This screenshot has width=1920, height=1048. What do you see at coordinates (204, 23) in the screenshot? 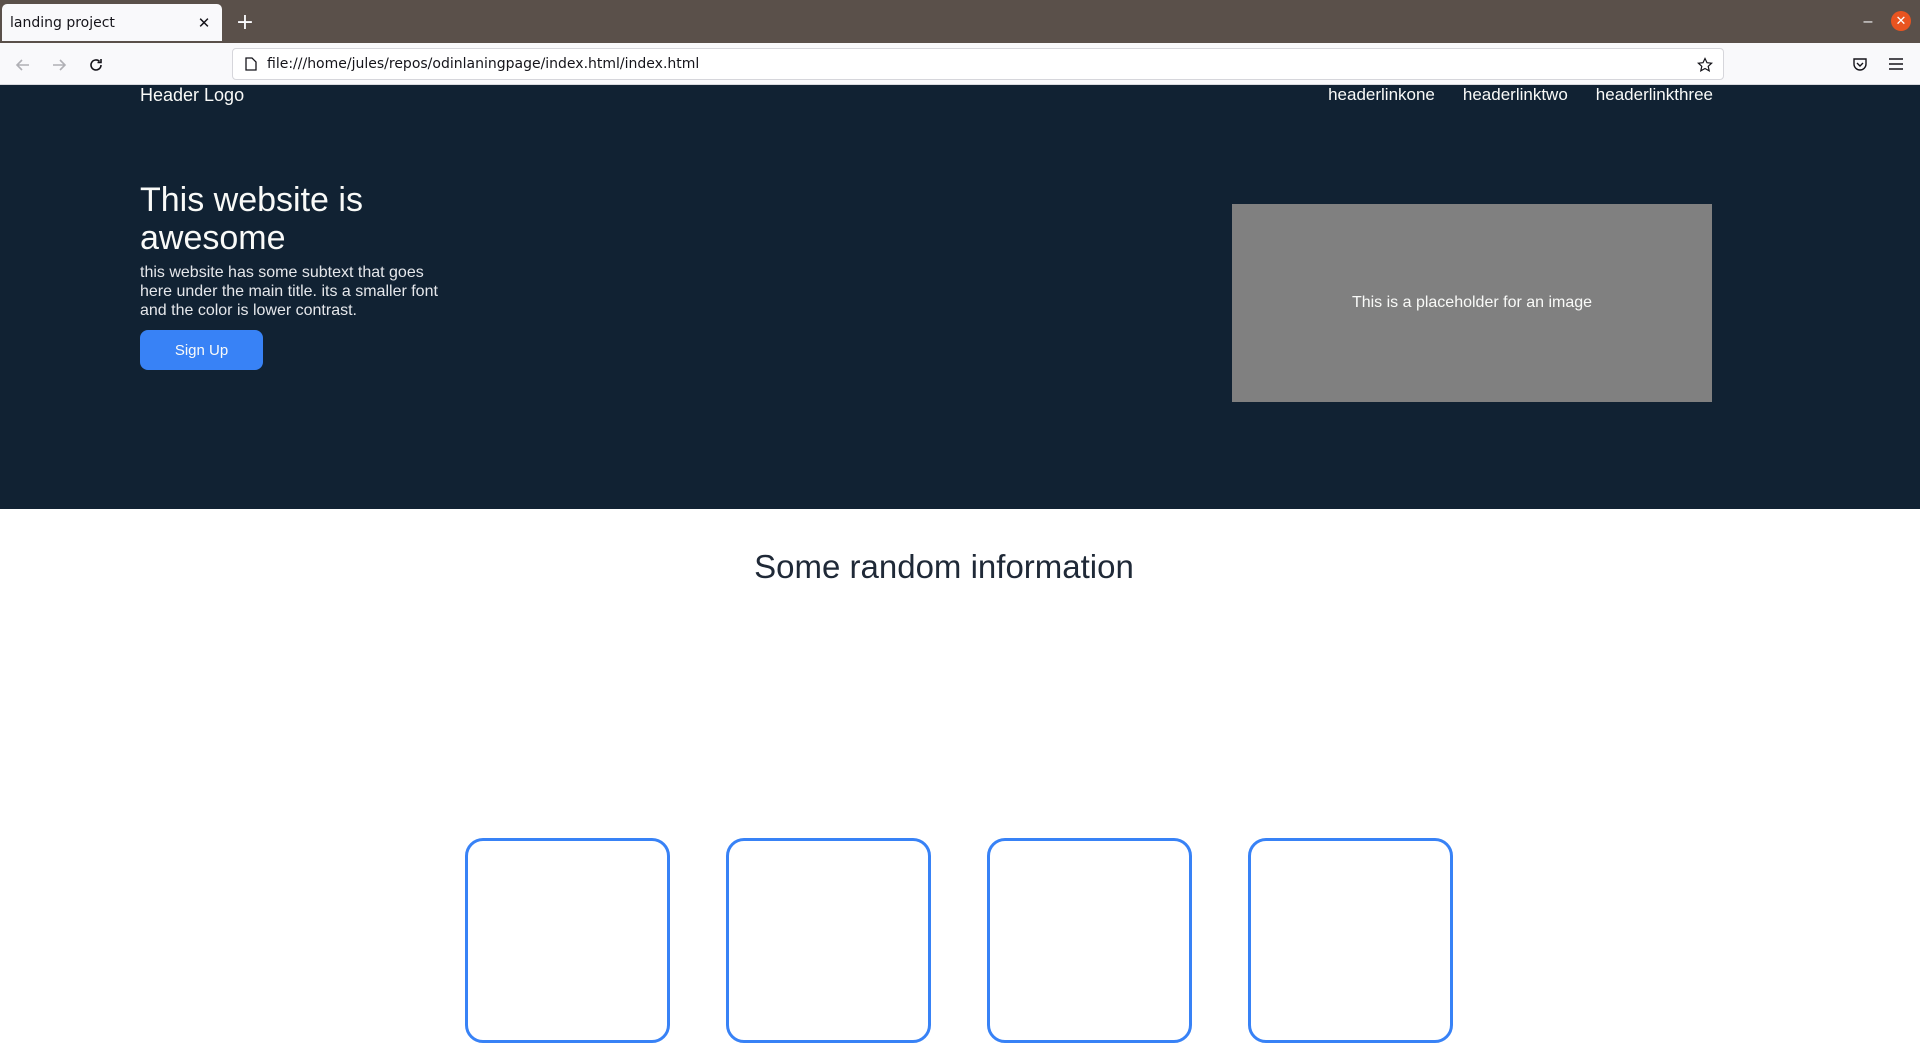
I see `tab-close-icon: ✕` at bounding box center [204, 23].